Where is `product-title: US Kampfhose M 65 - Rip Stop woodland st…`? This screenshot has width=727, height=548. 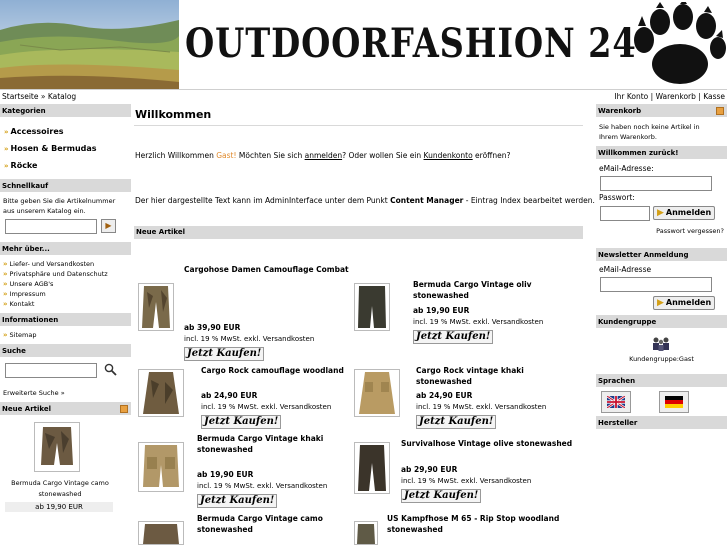 product-title: US Kampfhose M 65 - Rip Stop woodland st… is located at coordinates (482, 524).